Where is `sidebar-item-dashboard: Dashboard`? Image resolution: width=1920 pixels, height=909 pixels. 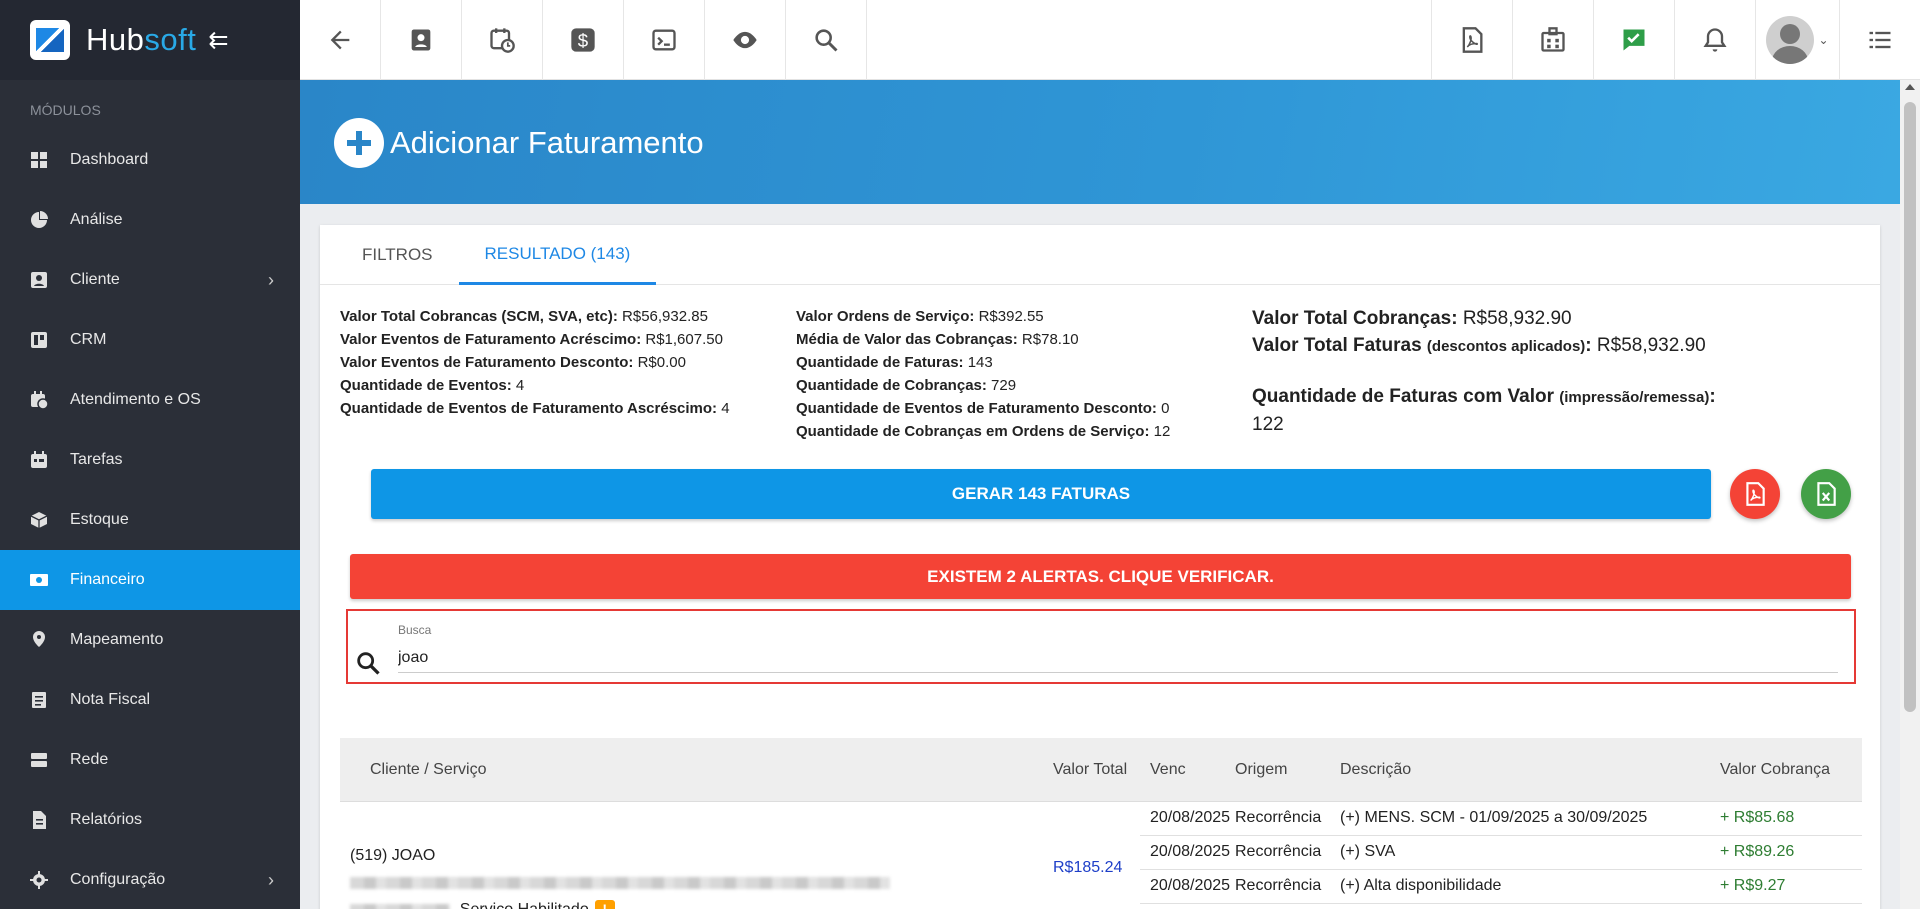
sidebar-item-dashboard: Dashboard is located at coordinates (150, 160).